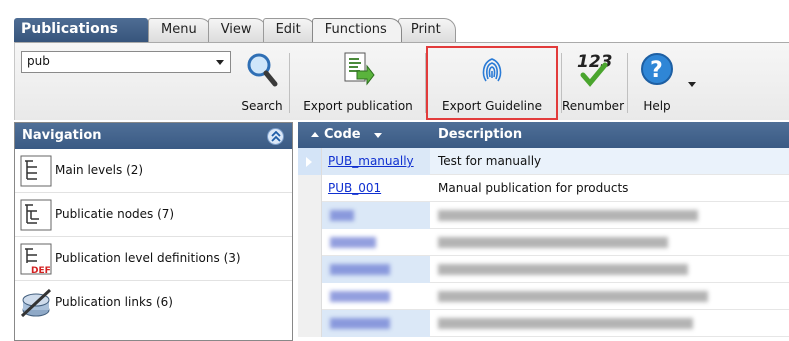  What do you see at coordinates (148, 258) in the screenshot?
I see `nav-item-label: Publication level definitions (3)` at bounding box center [148, 258].